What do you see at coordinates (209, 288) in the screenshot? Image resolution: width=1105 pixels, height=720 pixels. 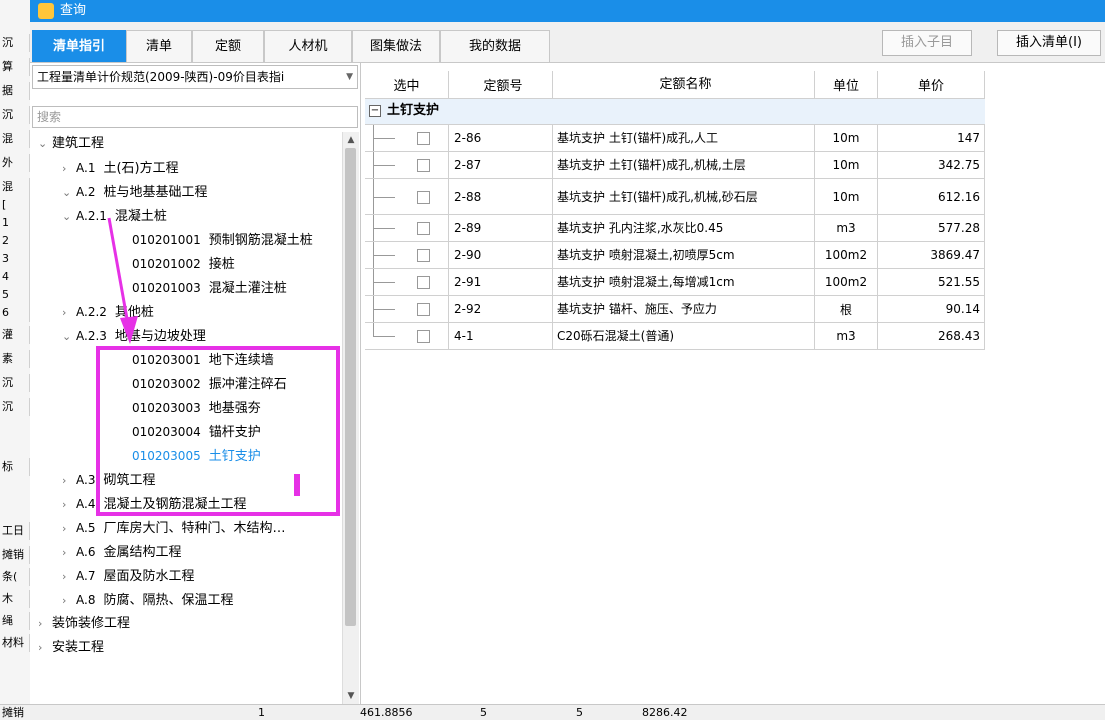 I see `tree-node: 010201003 混凝土灌注桩` at bounding box center [209, 288].